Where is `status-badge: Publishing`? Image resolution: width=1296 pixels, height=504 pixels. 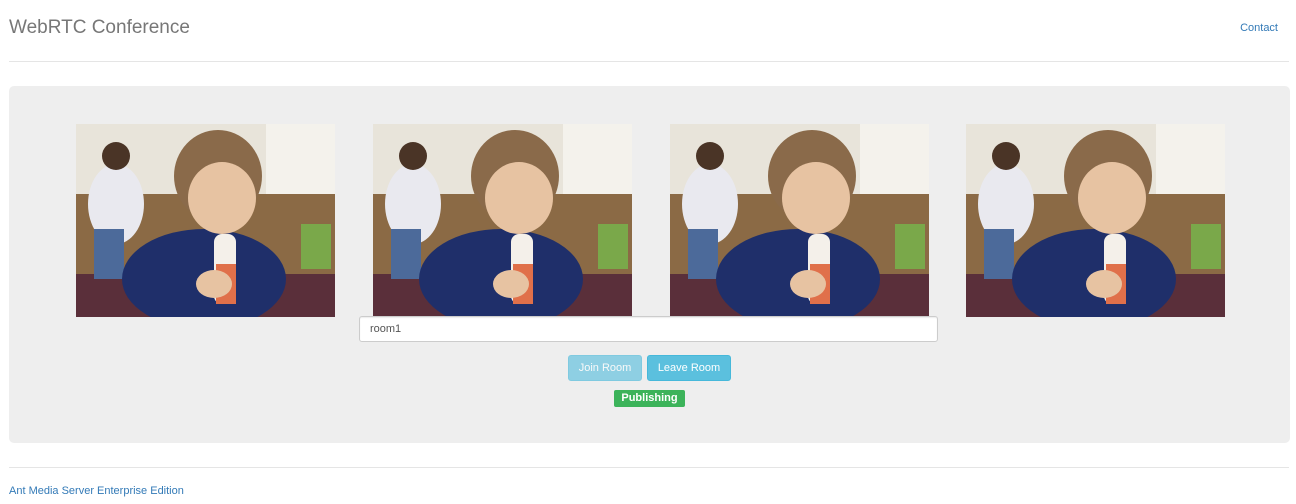
status-badge: Publishing is located at coordinates (649, 398).